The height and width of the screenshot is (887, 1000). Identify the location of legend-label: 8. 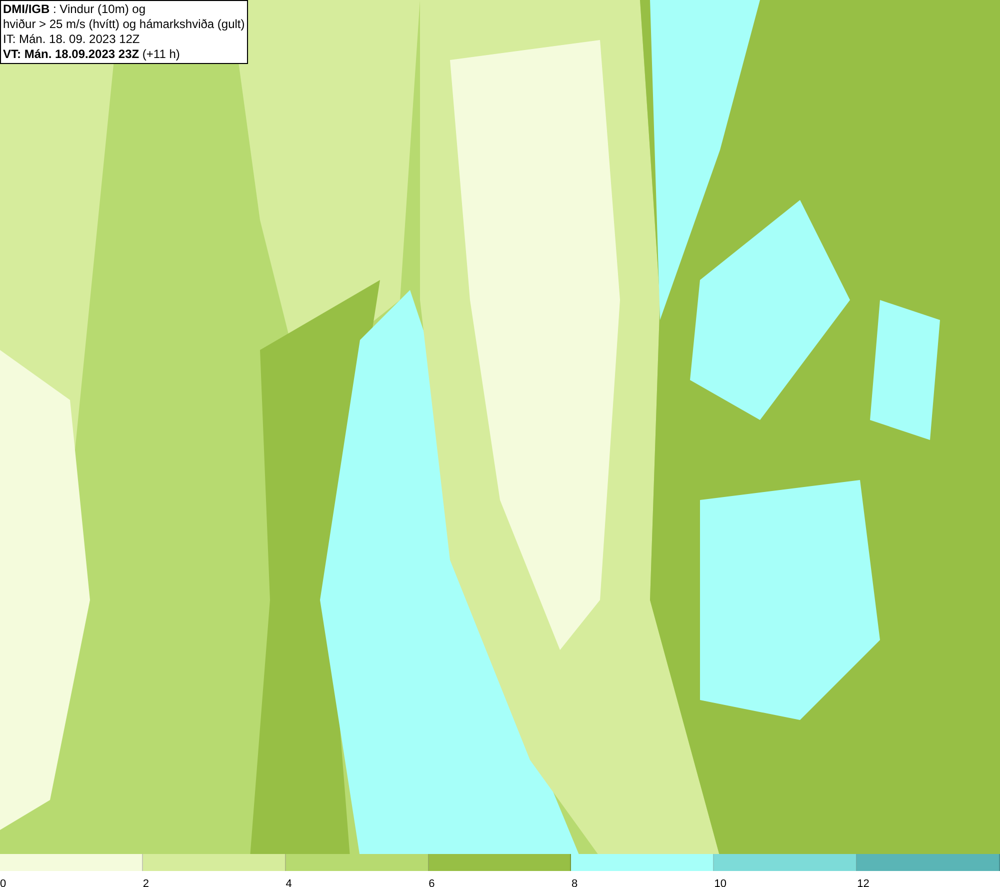
(574, 882).